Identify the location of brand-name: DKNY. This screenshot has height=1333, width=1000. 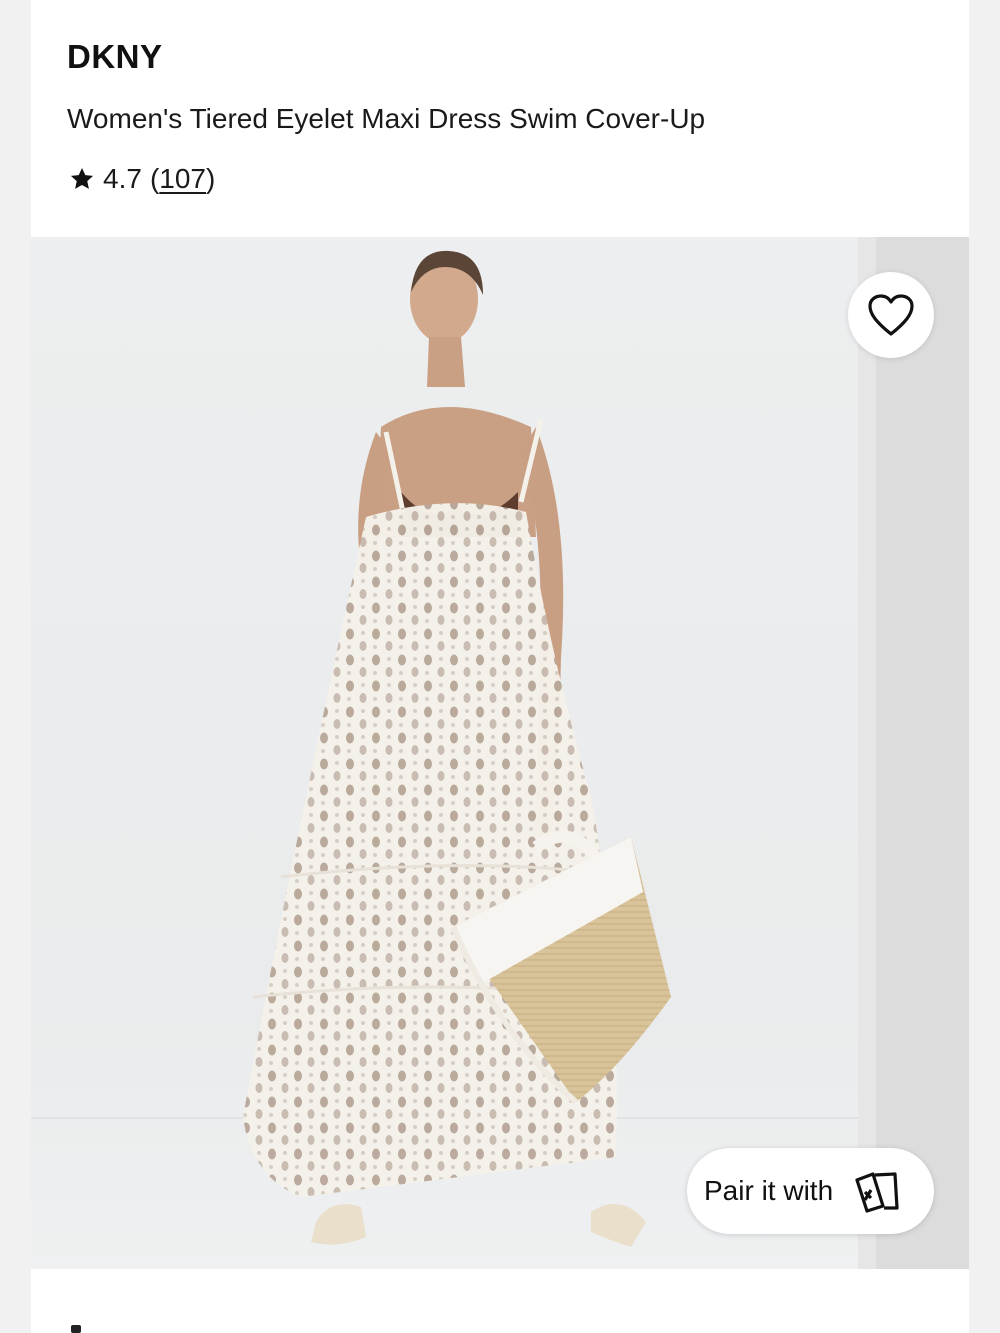
(115, 57).